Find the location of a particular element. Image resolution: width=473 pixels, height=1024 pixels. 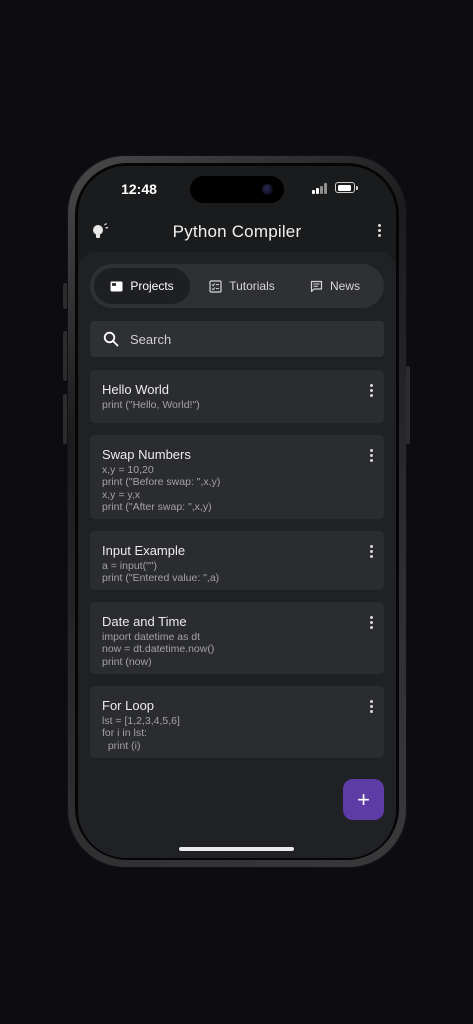

search-icon is located at coordinates (111, 339).